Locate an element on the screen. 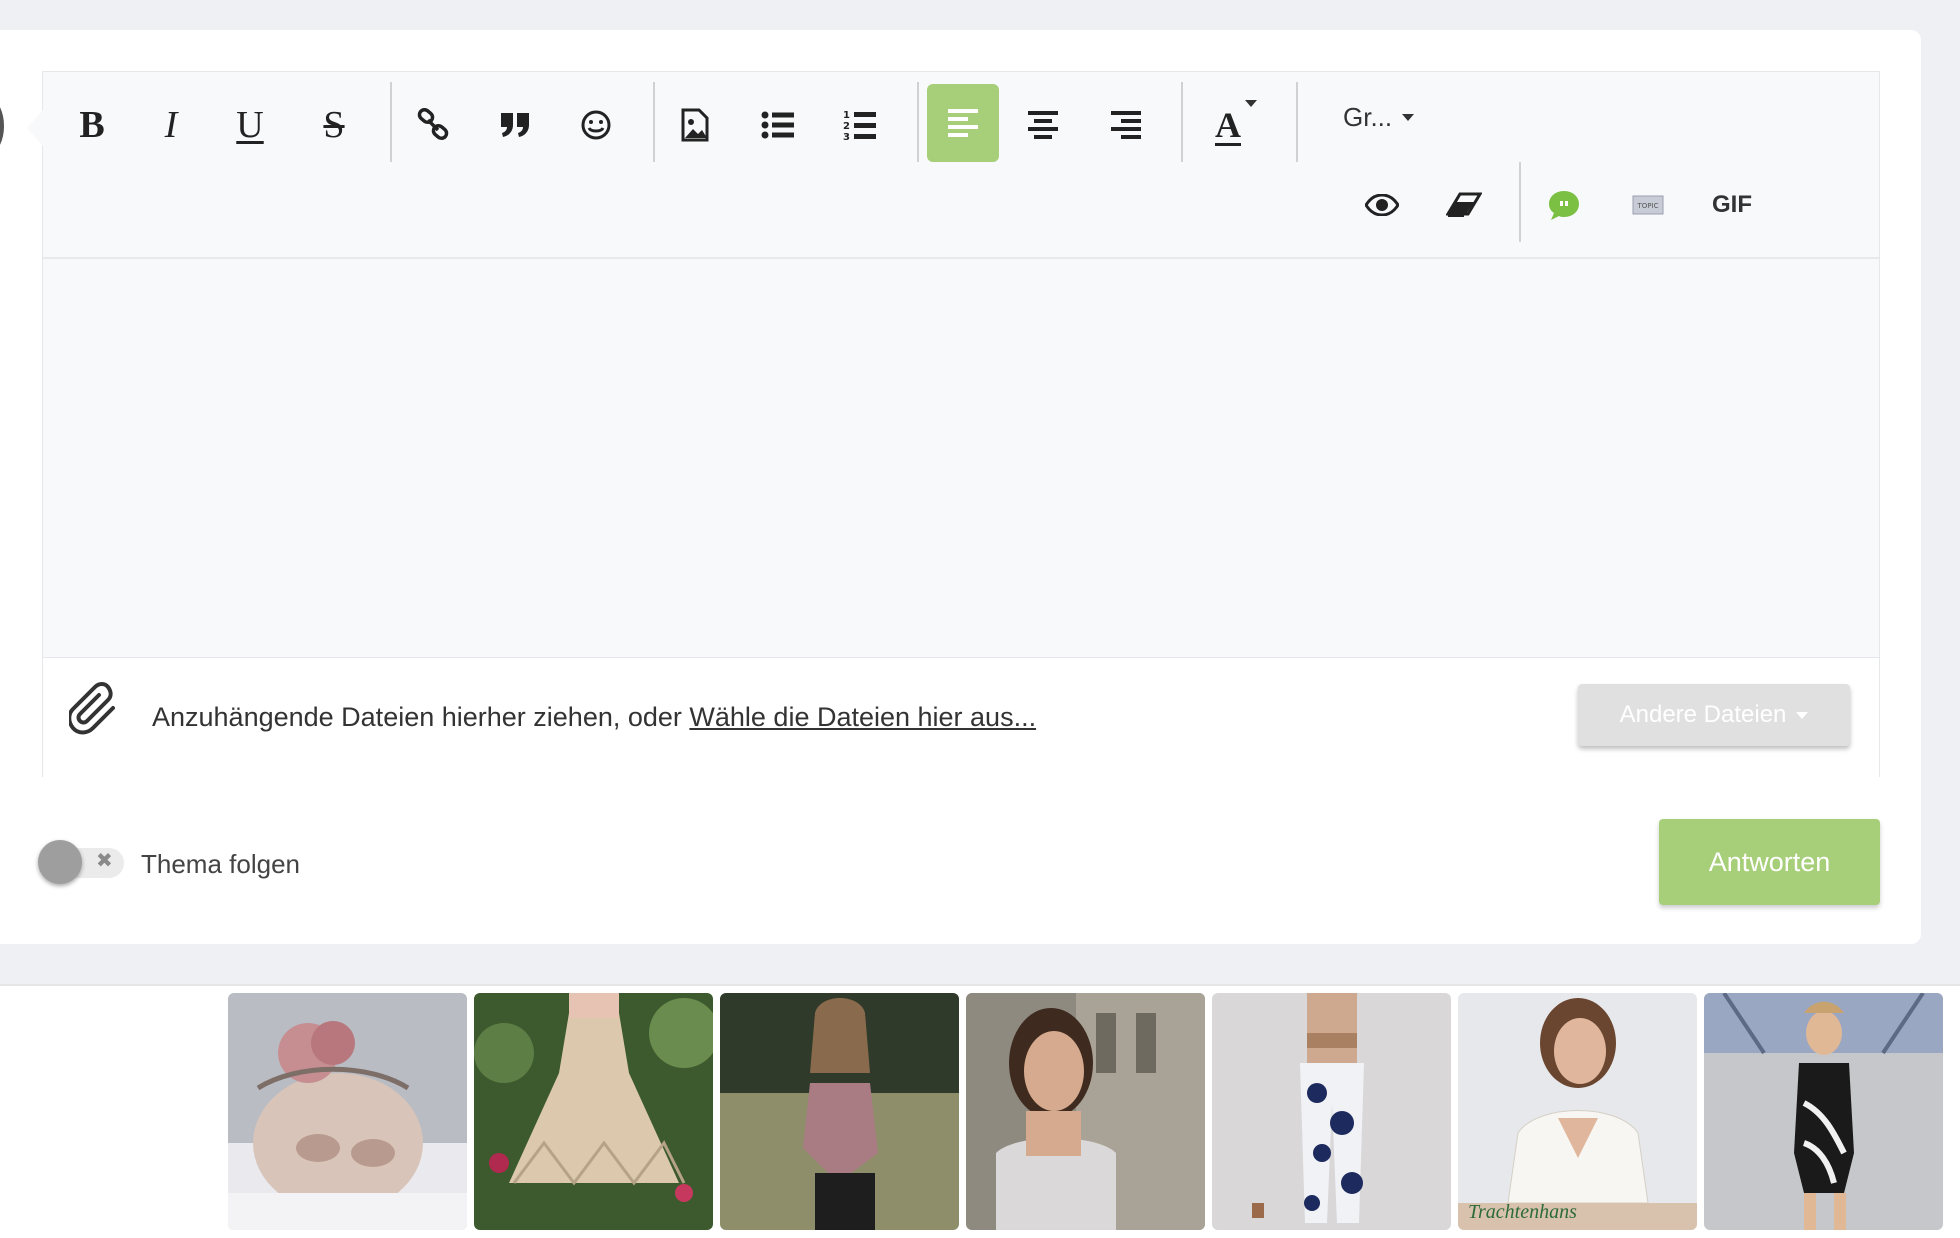 The height and width of the screenshot is (1238, 1960). image-button is located at coordinates (695, 125).